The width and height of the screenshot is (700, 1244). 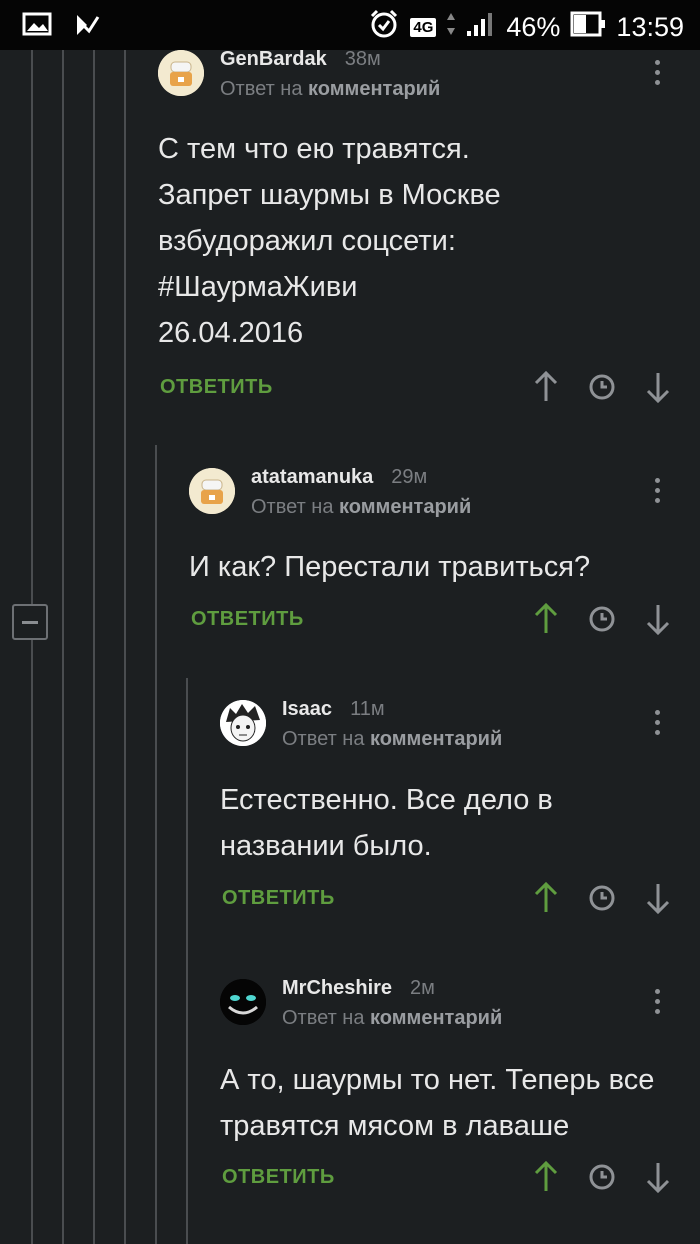 I want to click on comment-time: 38м, so click(x=362, y=59).